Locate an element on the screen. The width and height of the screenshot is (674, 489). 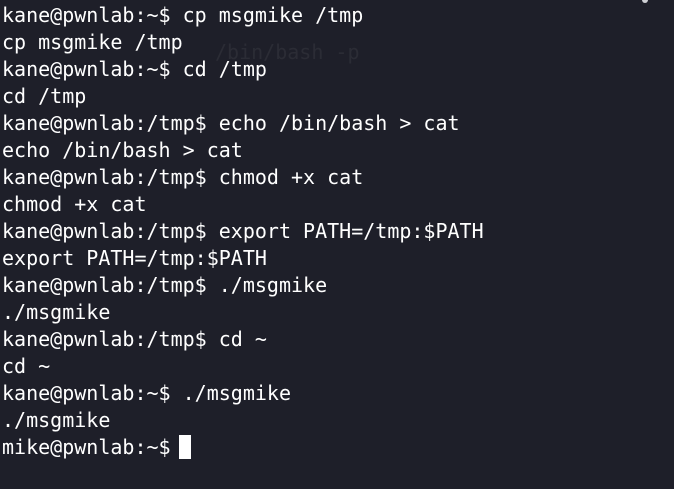
terminal-line: cd ~ is located at coordinates (26, 366).